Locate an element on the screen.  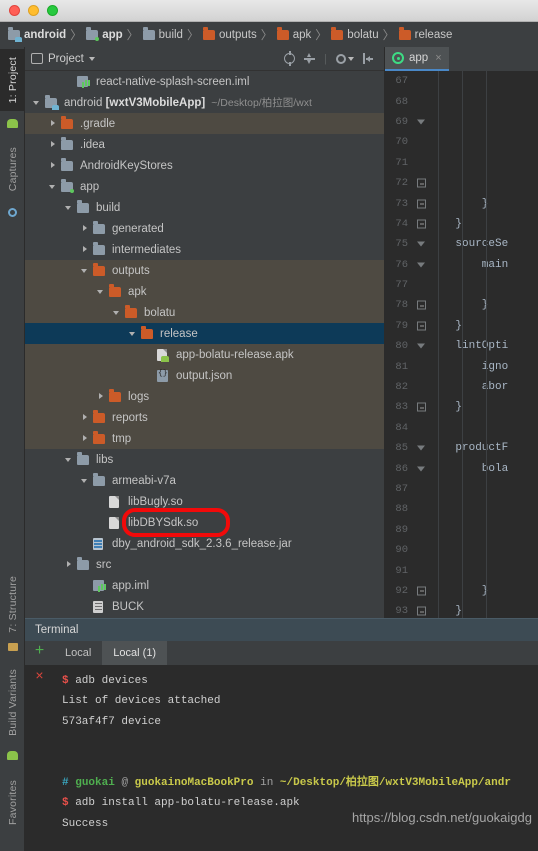
breadcrumb-label: app is located at coordinates (112, 34).